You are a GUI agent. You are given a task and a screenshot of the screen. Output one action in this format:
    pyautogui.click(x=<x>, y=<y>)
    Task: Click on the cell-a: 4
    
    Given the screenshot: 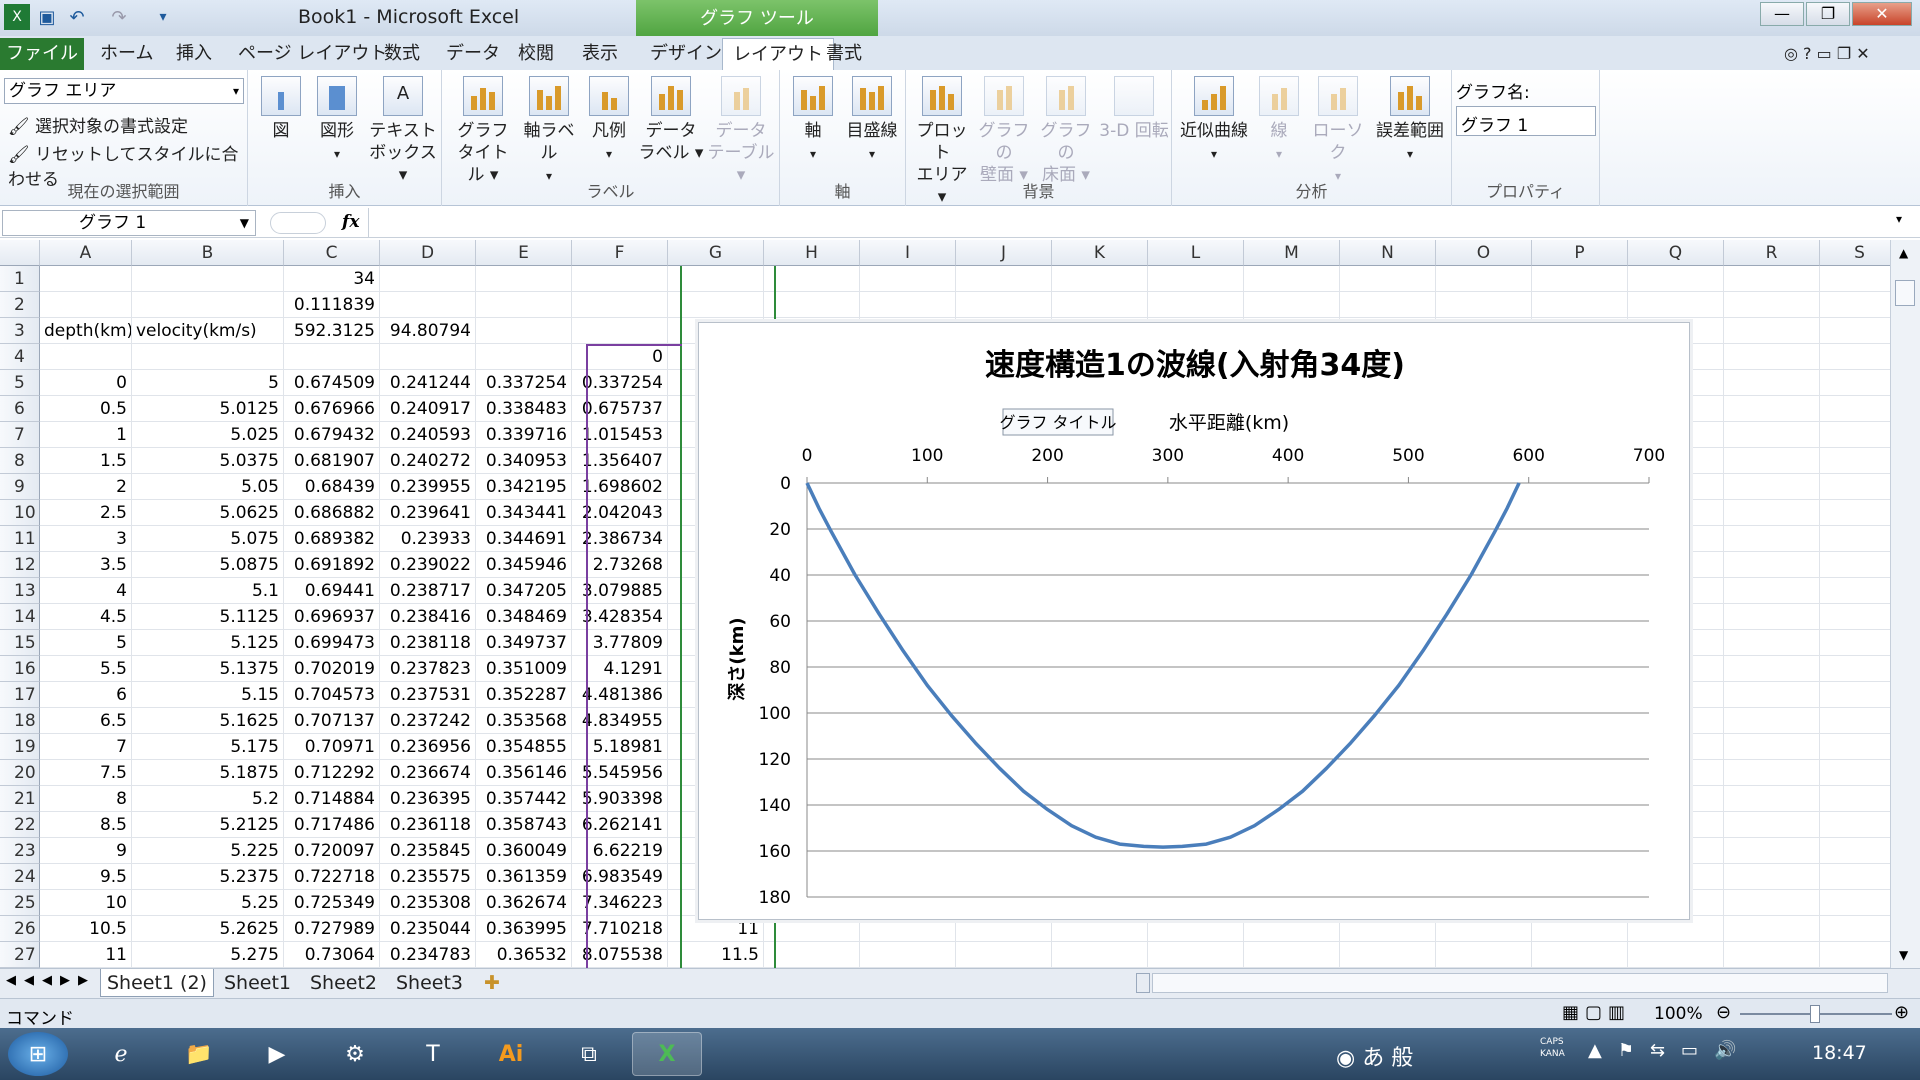 What is the action you would take?
    pyautogui.click(x=86, y=591)
    